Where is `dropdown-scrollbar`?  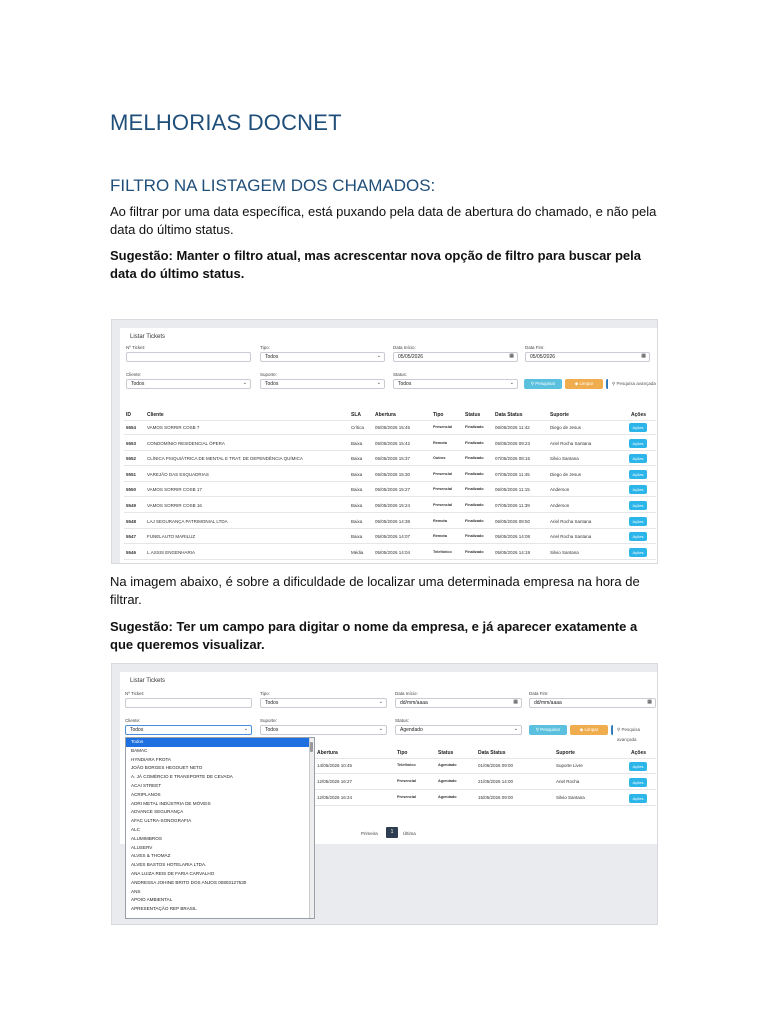
dropdown-scrollbar is located at coordinates (311, 828).